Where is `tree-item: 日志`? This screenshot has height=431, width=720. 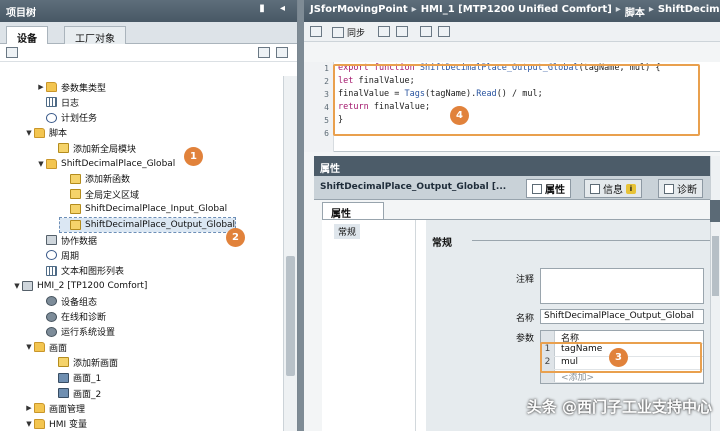
tree-item: 日志 is located at coordinates (57, 102).